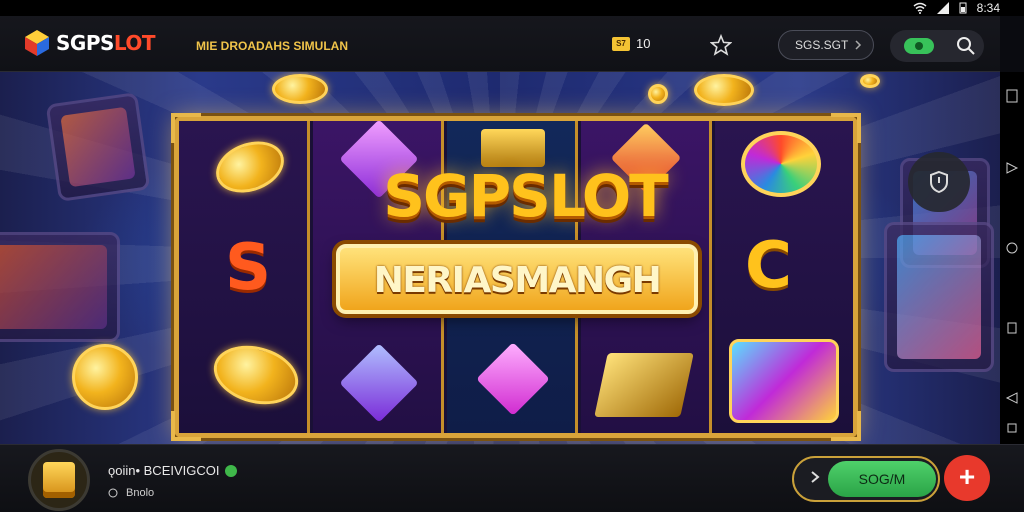 Image resolution: width=1024 pixels, height=512 pixels. I want to click on coin-count-value: 10, so click(643, 43).